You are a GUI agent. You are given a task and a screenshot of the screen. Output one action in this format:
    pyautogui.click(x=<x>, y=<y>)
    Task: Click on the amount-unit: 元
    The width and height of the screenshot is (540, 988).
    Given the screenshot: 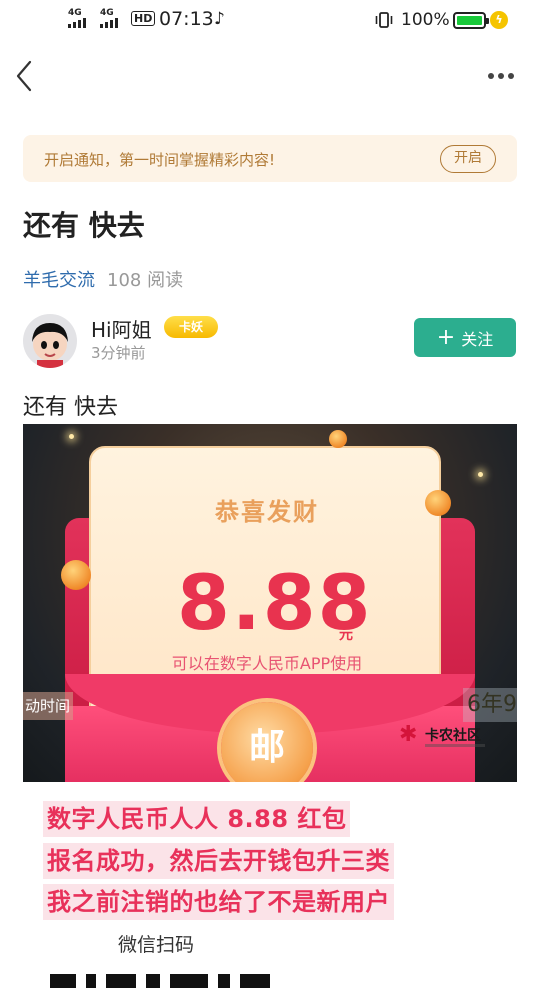 What is the action you would take?
    pyautogui.click(x=346, y=635)
    